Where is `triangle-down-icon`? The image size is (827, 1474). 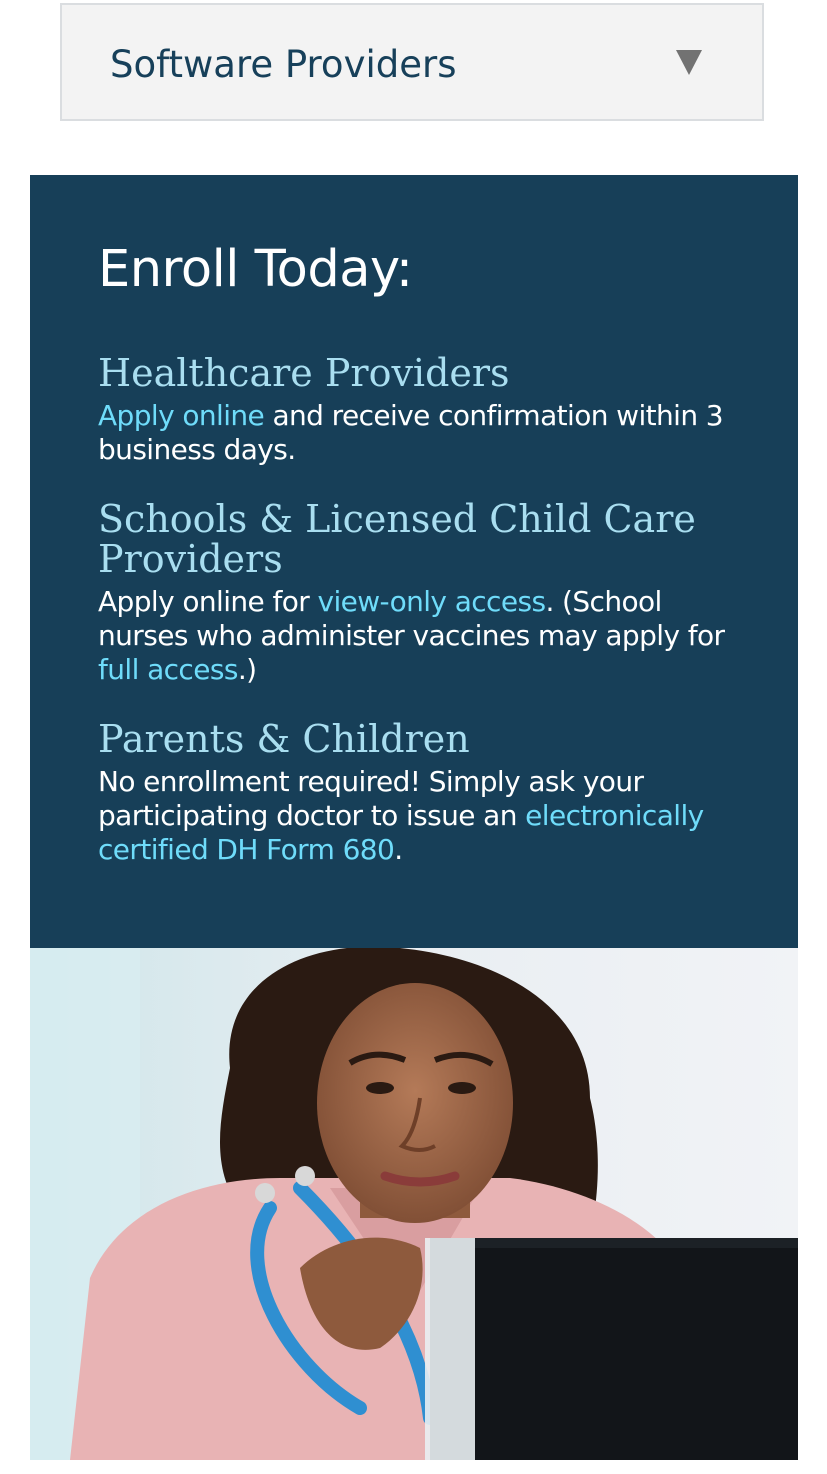 triangle-down-icon is located at coordinates (689, 62).